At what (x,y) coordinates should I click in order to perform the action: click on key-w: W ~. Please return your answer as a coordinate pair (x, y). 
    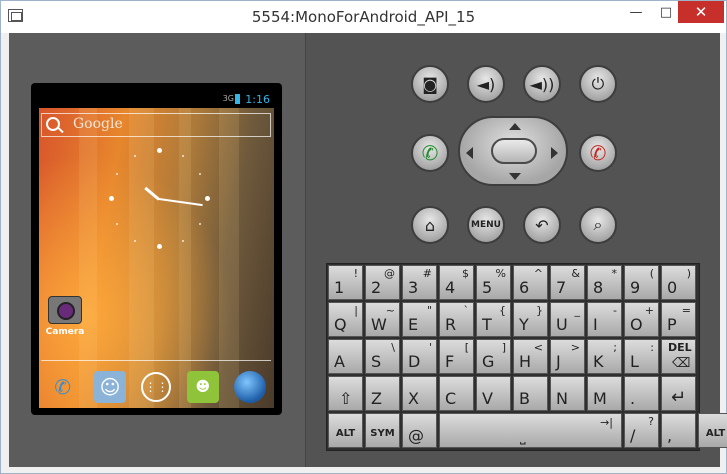
    Looking at the image, I should click on (382, 319).